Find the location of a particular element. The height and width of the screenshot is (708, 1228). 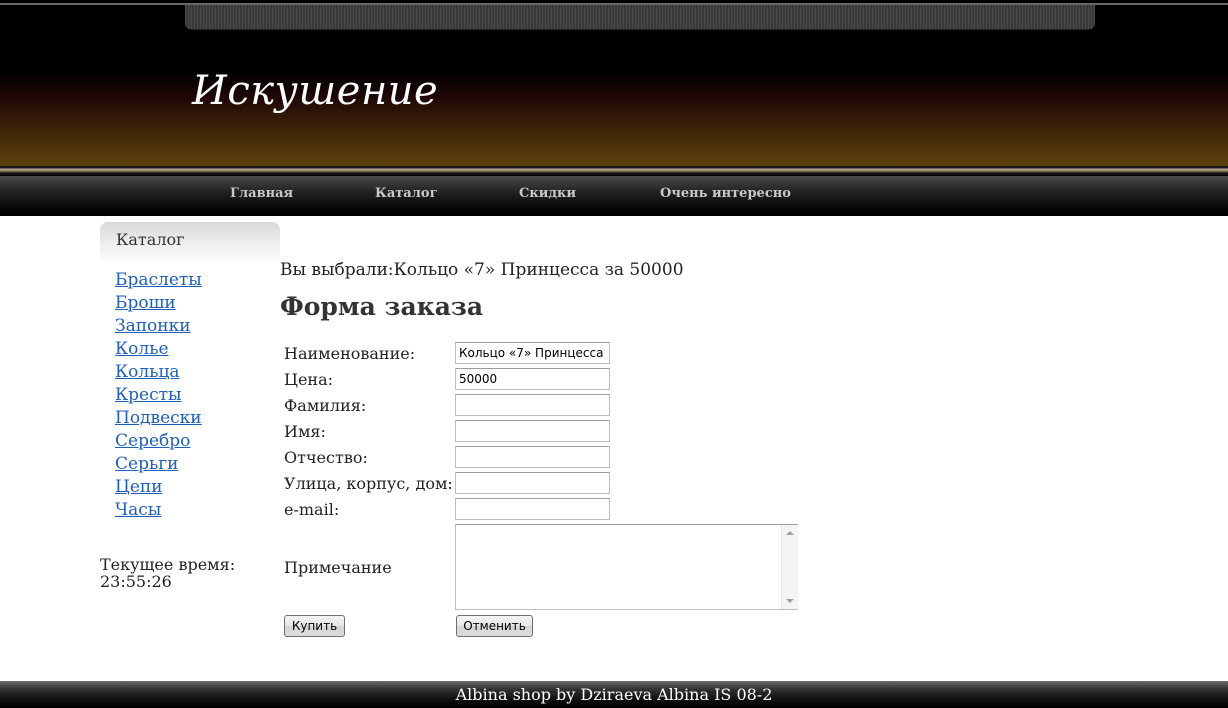

nav-item-discounts: Скидки is located at coordinates (547, 193).